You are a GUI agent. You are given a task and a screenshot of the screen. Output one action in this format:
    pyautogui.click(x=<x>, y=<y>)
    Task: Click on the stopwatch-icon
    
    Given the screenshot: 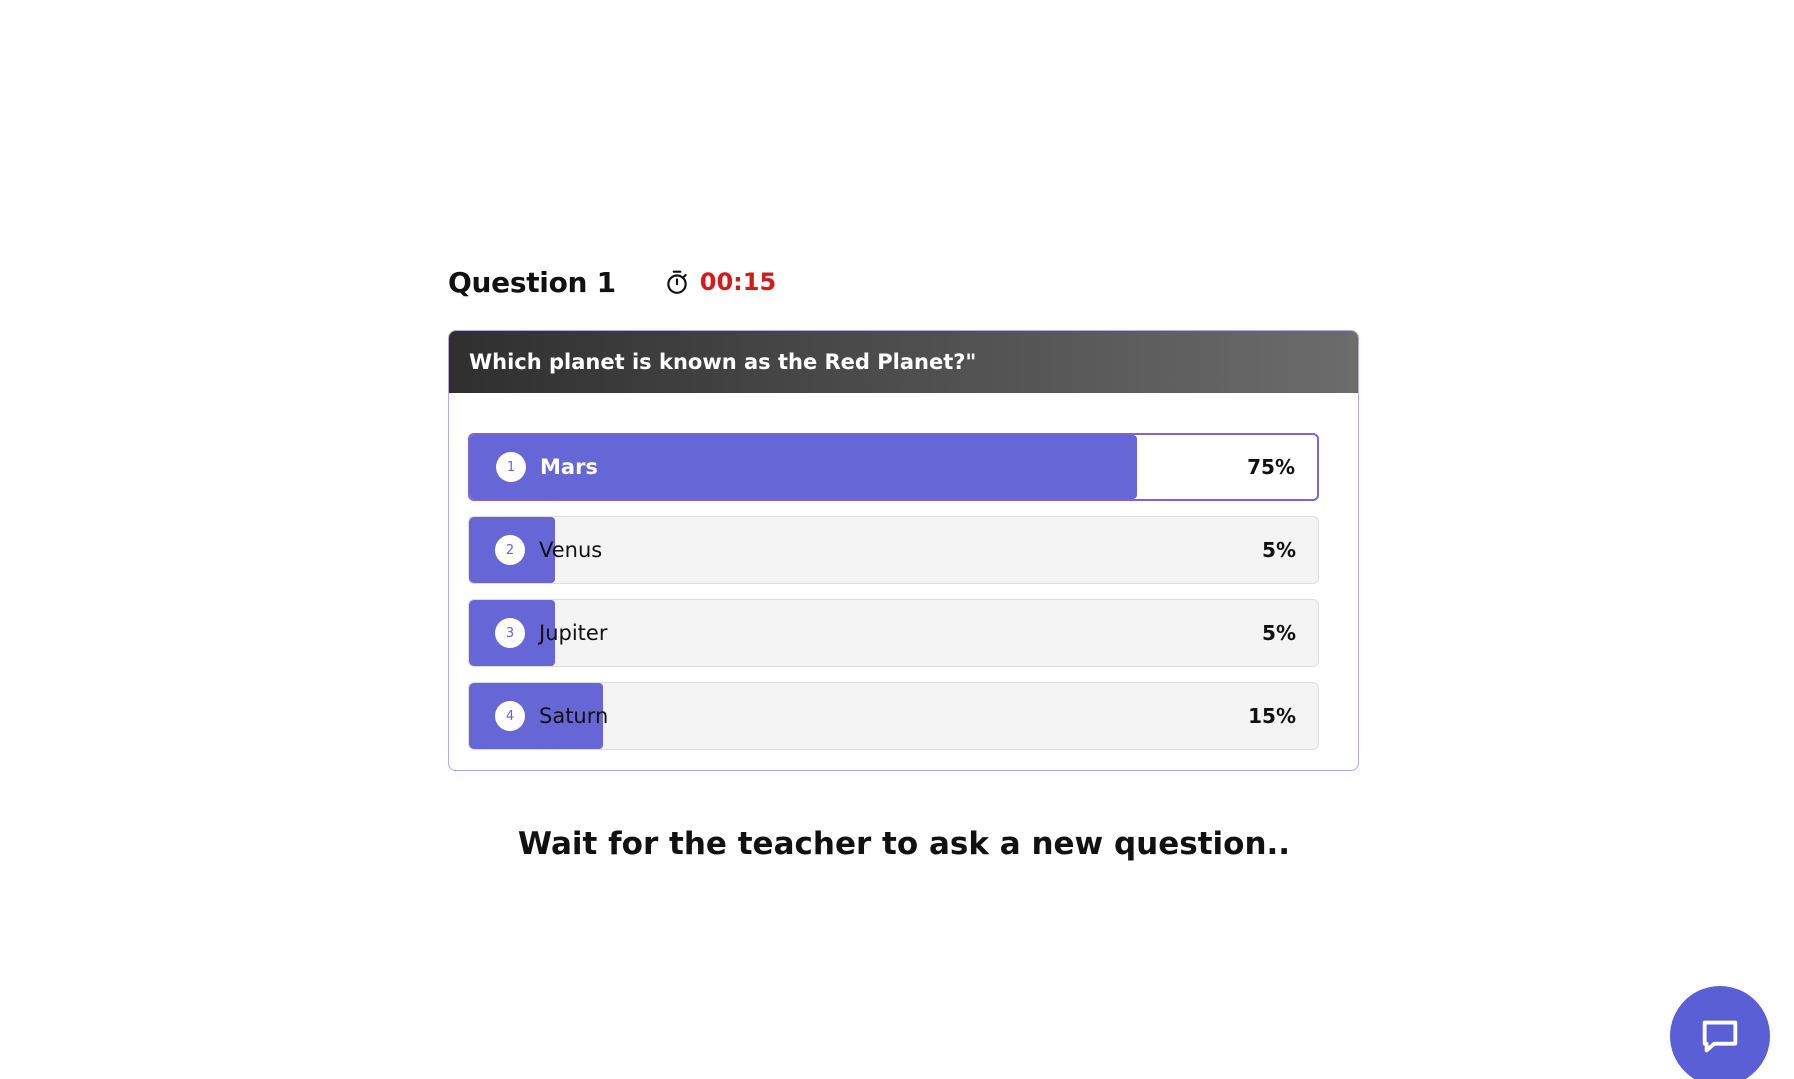 What is the action you would take?
    pyautogui.click(x=677, y=282)
    